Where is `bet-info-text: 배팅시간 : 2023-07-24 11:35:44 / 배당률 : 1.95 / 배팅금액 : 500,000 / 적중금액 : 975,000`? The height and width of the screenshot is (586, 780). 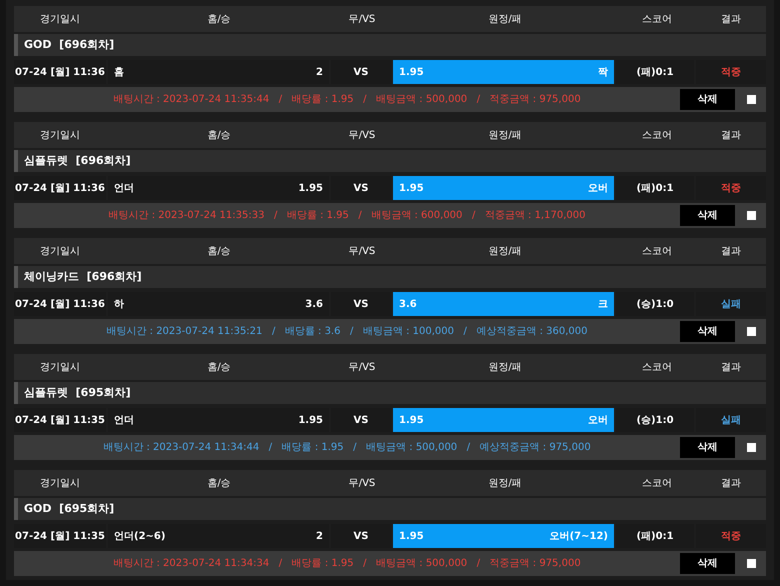
bet-info-text: 배팅시간 : 2023-07-24 11:35:44 / 배당률 : 1.95 / 배팅금액 : 500,000 / 적중금액 : 975,000 is located at coordinates (347, 100).